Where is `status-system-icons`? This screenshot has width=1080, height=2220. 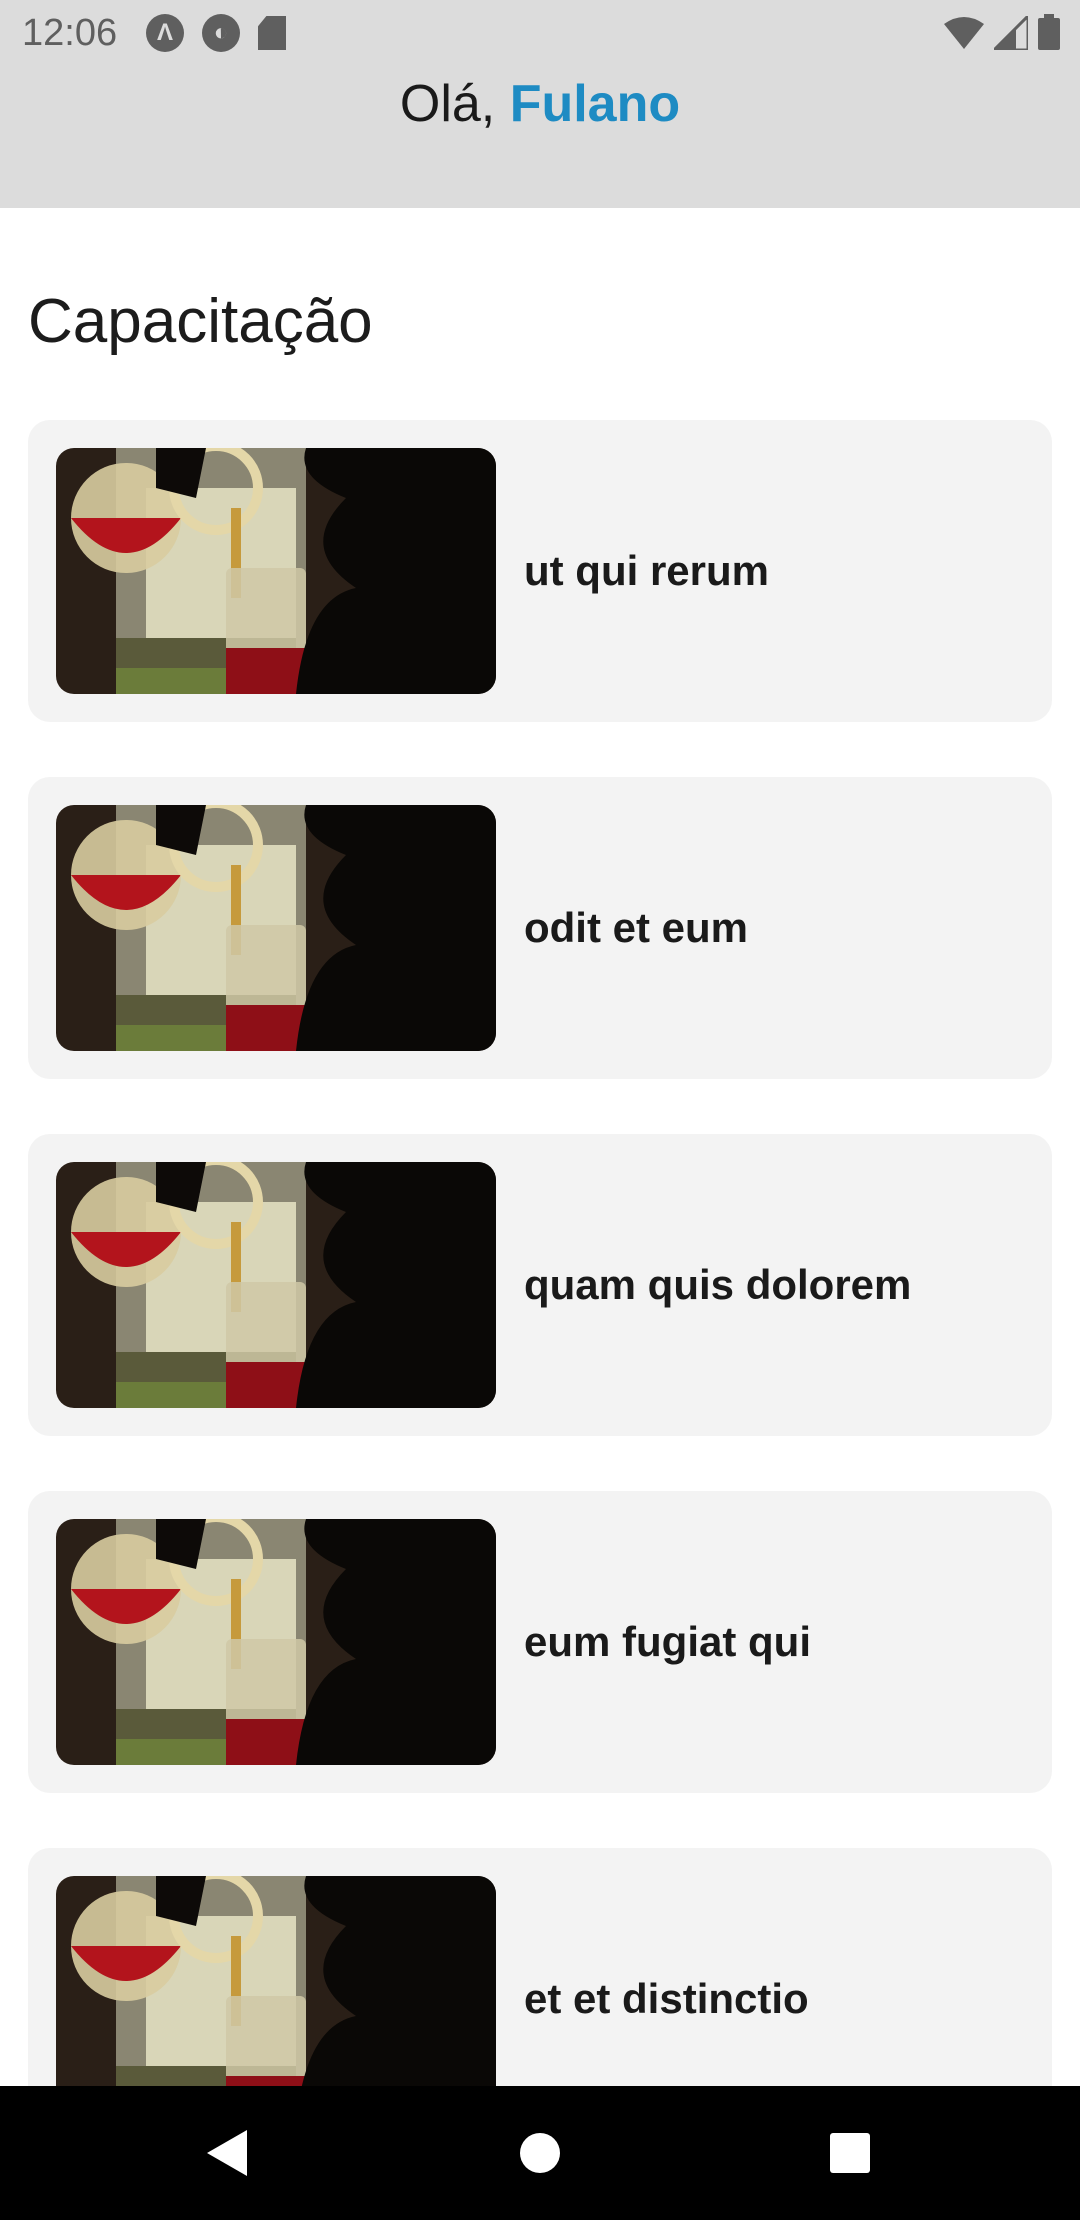
status-system-icons is located at coordinates (1002, 32).